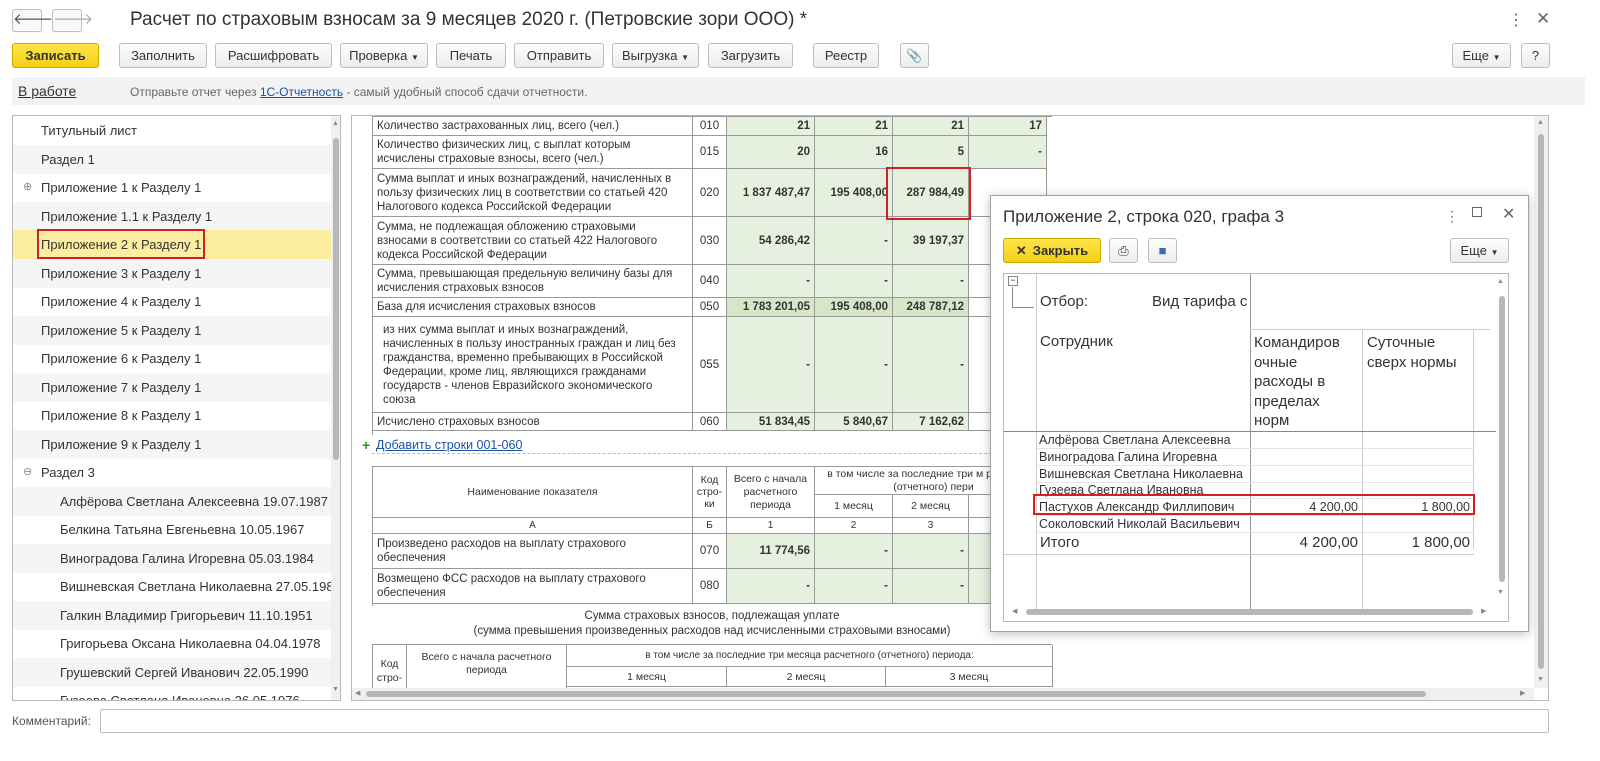  Describe the element at coordinates (172, 244) in the screenshot. I see `tree-item: Приложение 2 к Разделу 1` at that location.